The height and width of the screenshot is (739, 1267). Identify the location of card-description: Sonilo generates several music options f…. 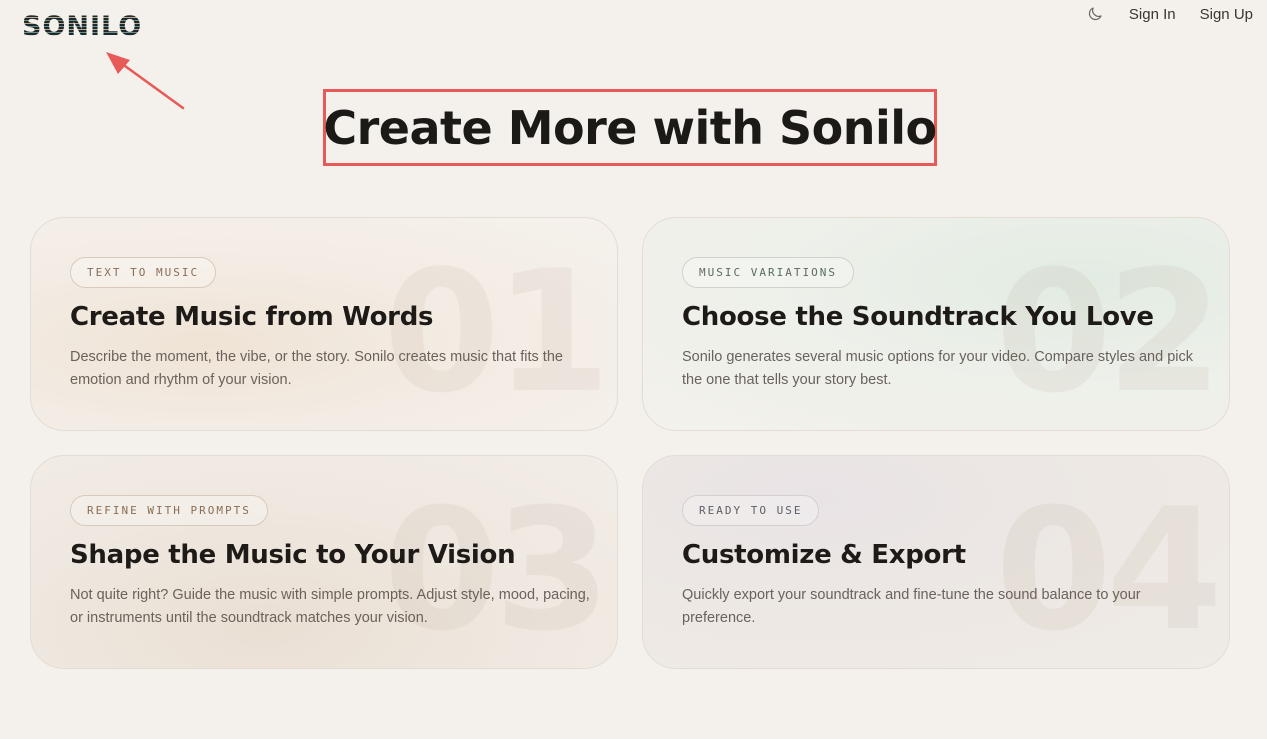
(937, 368).